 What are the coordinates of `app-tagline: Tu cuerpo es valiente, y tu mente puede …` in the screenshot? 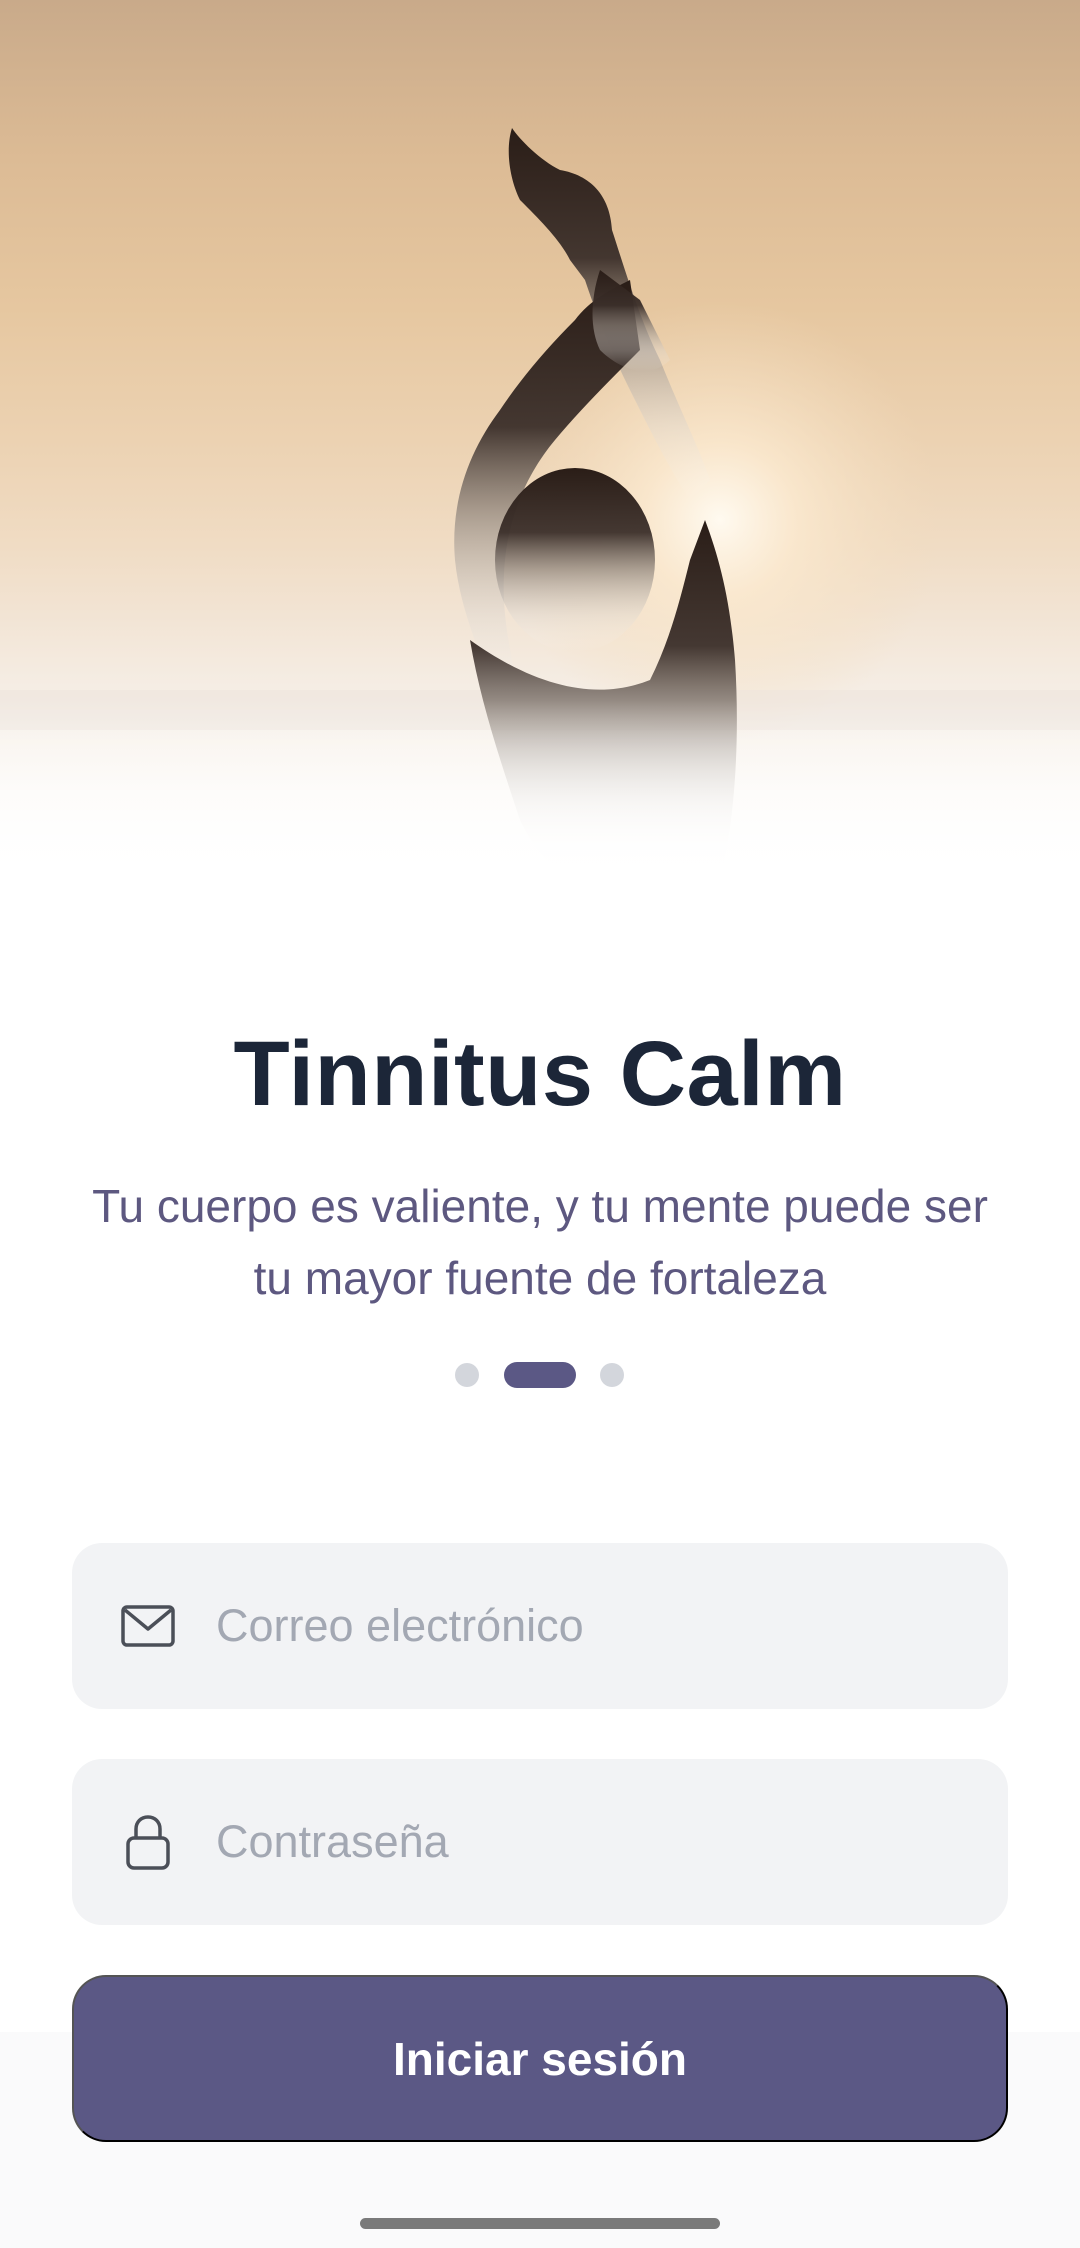 It's located at (540, 1242).